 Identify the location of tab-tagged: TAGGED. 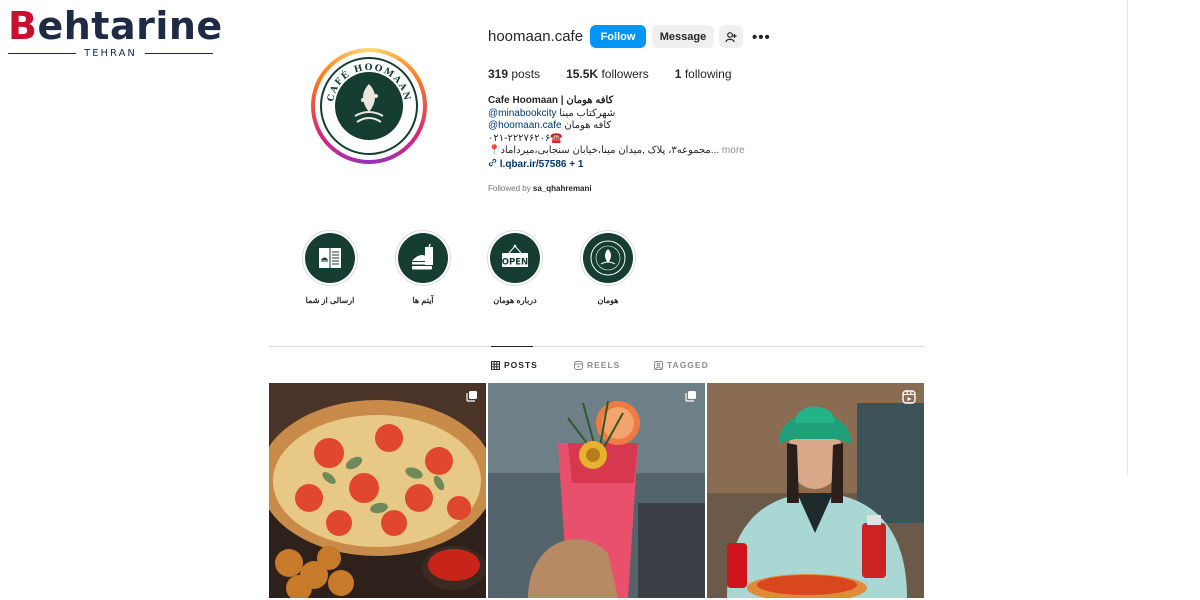
(681, 365).